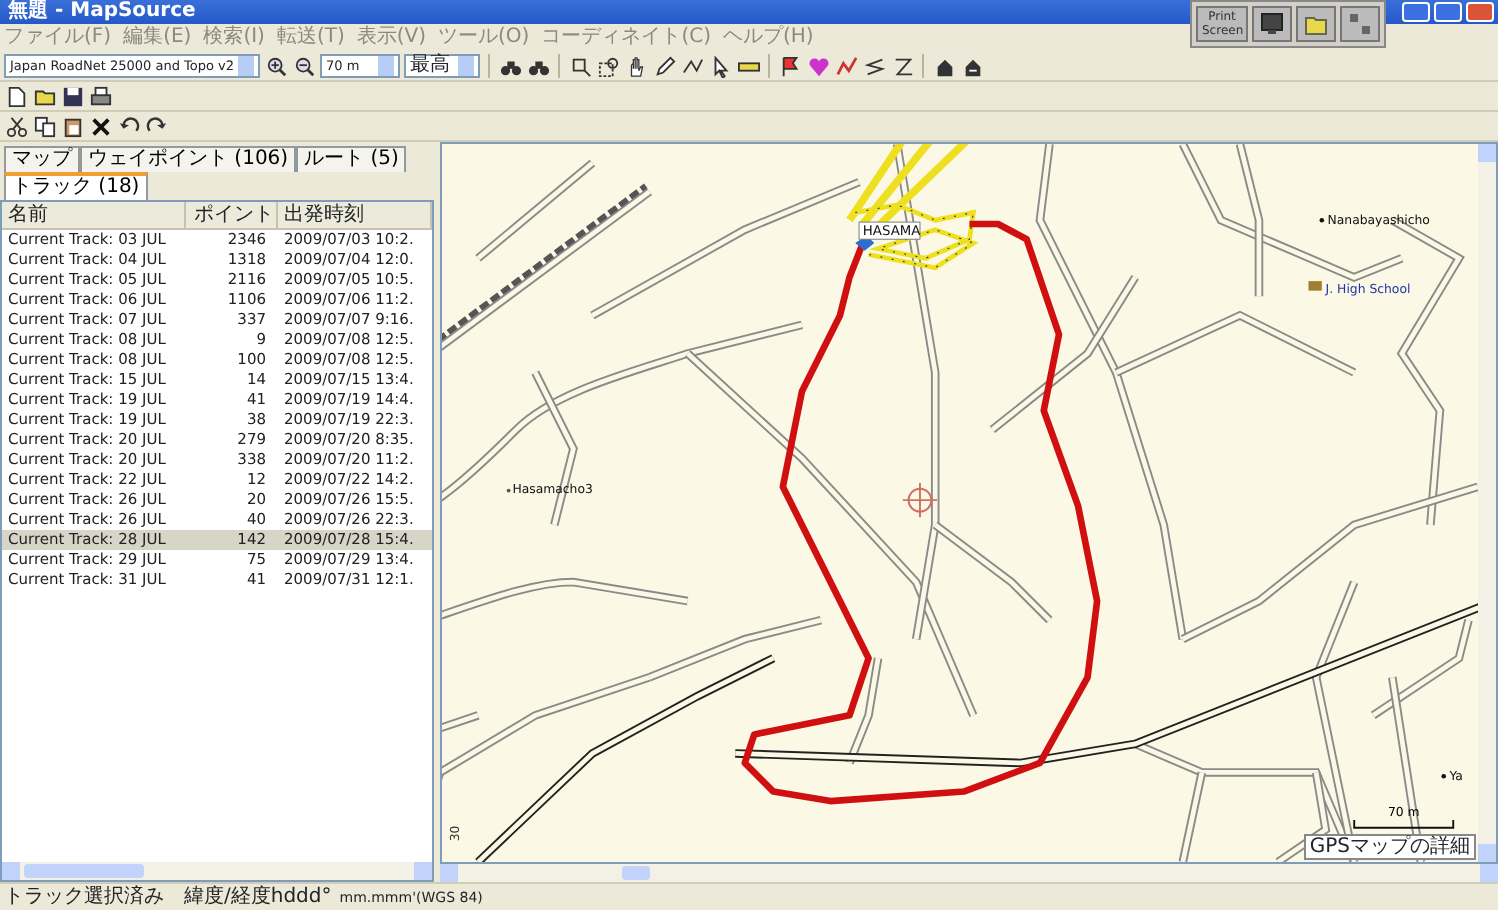  What do you see at coordinates (304, 66) in the screenshot?
I see `zoom-out-icon` at bounding box center [304, 66].